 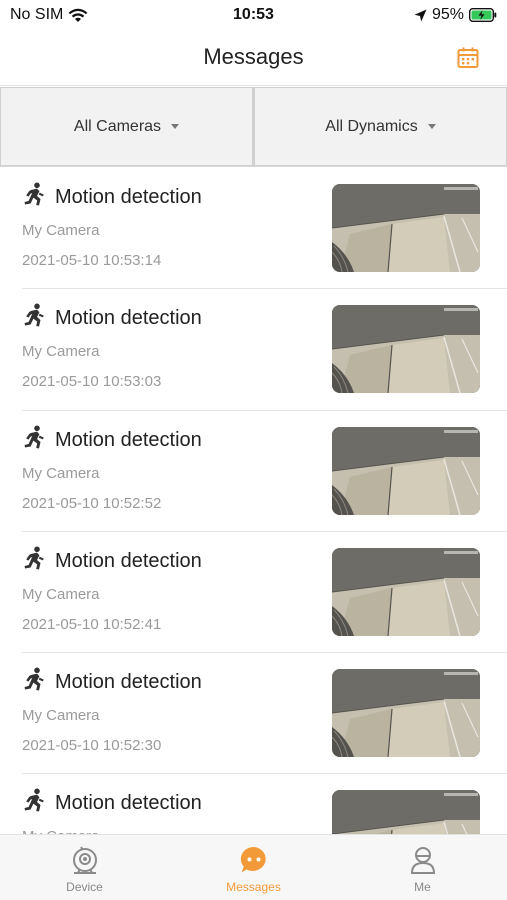 I want to click on battery-percent: 95%, so click(x=447, y=14).